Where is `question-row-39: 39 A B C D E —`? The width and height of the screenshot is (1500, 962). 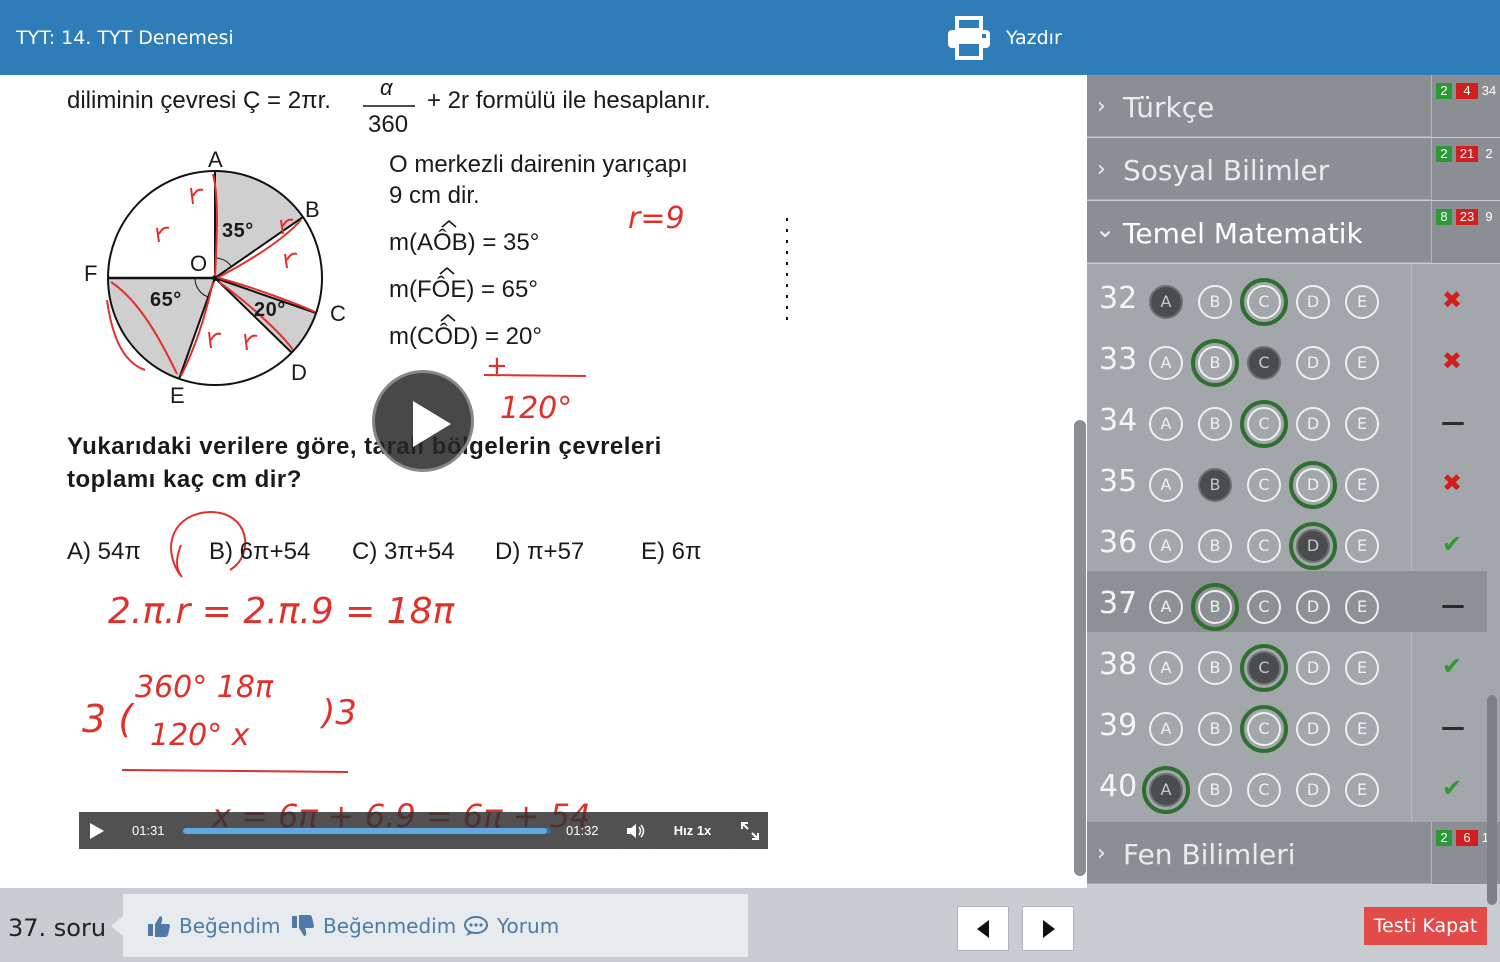 question-row-39: 39 A B C D E — is located at coordinates (1287, 723).